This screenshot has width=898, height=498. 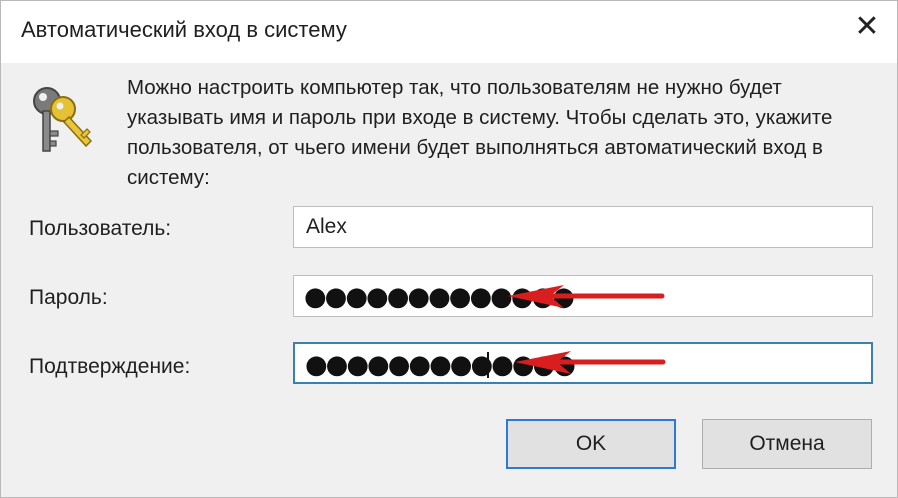 I want to click on user-field: Alex, so click(x=583, y=227).